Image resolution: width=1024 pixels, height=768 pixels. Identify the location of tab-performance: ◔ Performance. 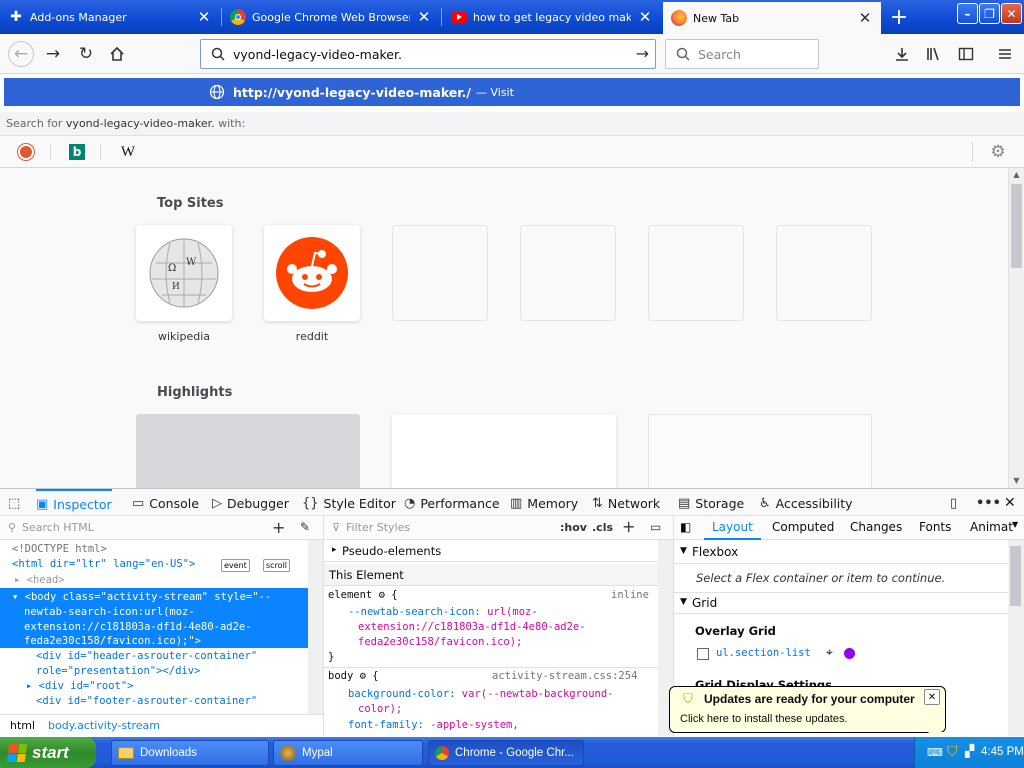
(452, 503).